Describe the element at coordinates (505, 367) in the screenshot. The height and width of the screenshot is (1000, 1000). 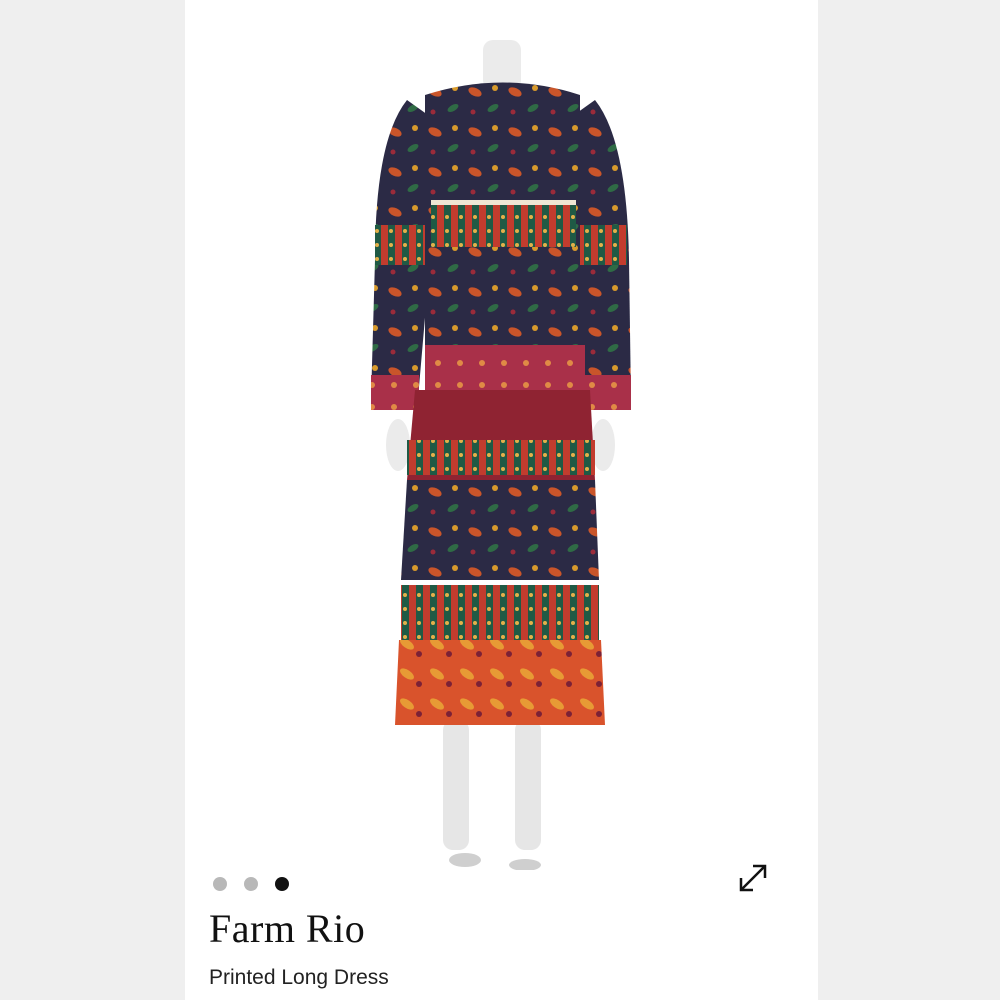
I see `waist-band` at that location.